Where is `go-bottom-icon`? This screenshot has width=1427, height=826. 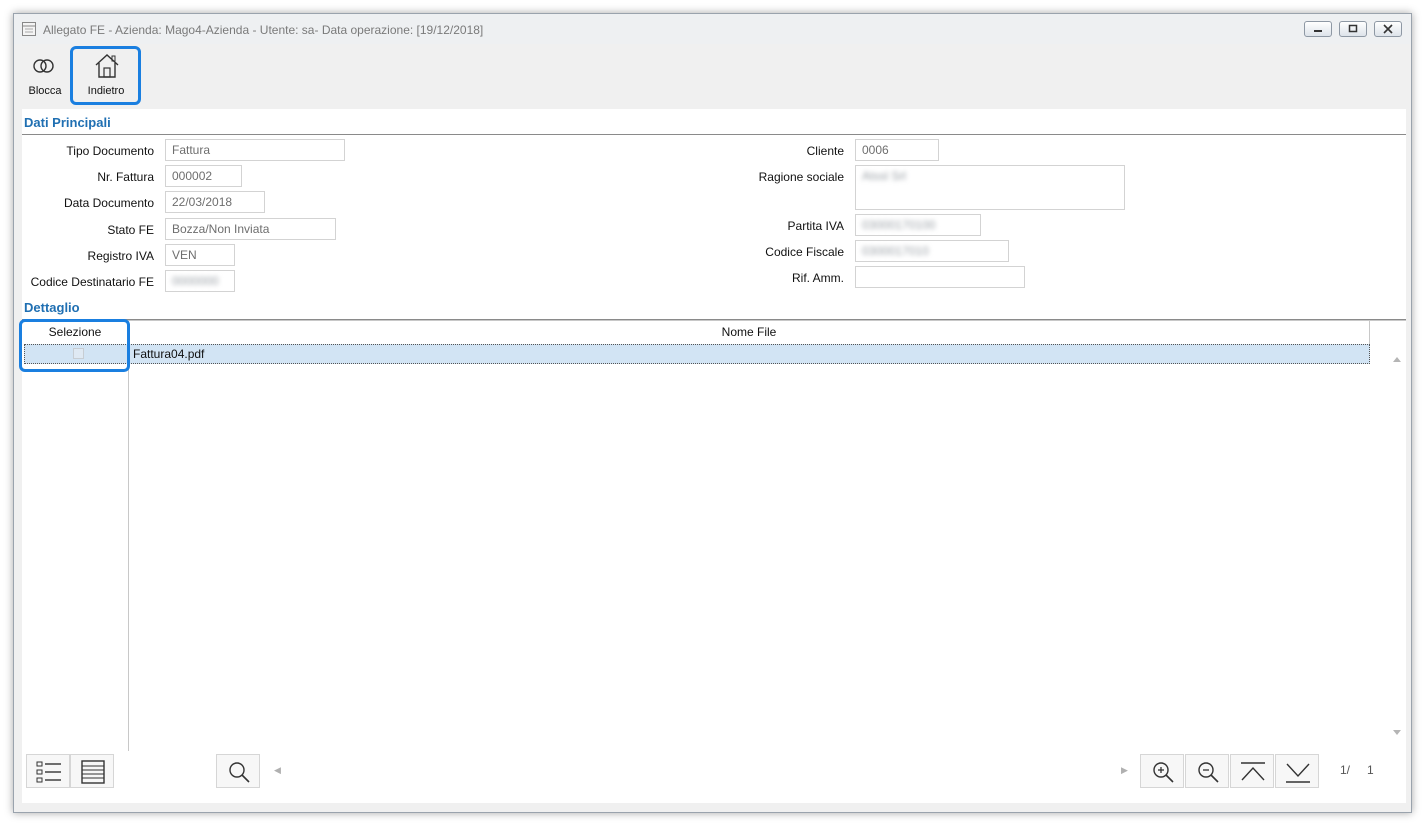
go-bottom-icon is located at coordinates (1298, 773).